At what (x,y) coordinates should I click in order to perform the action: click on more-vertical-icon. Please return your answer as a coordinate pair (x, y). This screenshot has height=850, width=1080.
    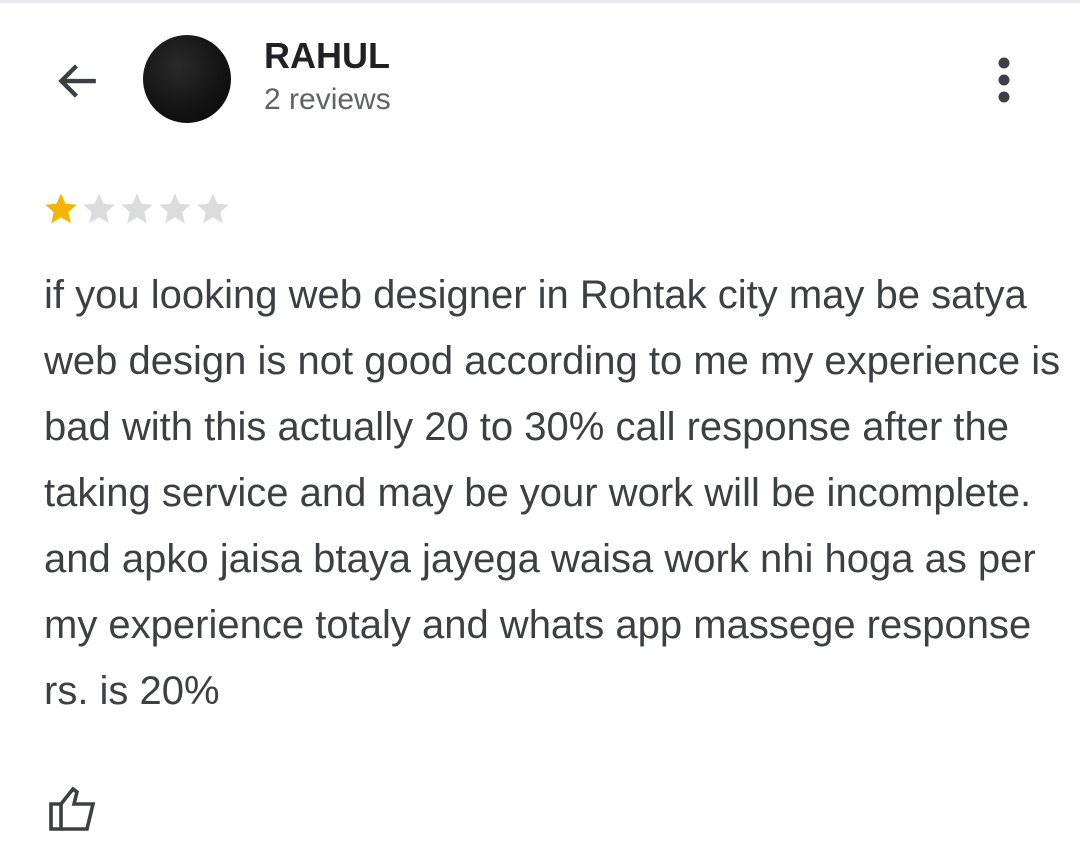
    Looking at the image, I should click on (1004, 80).